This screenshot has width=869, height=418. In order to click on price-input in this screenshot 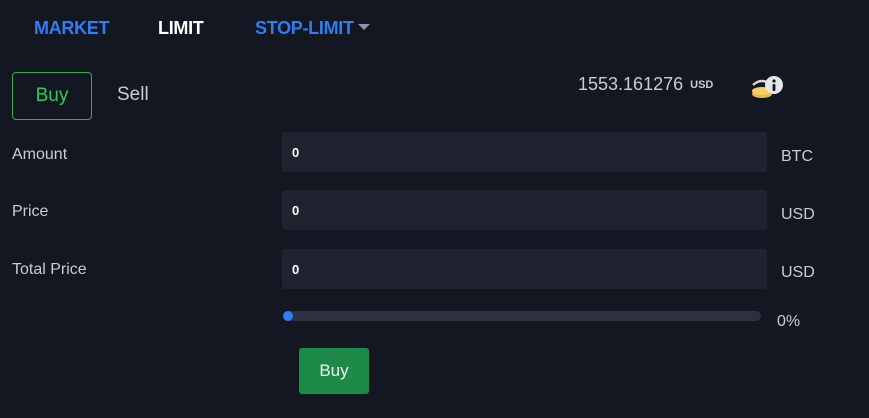, I will do `click(524, 210)`.